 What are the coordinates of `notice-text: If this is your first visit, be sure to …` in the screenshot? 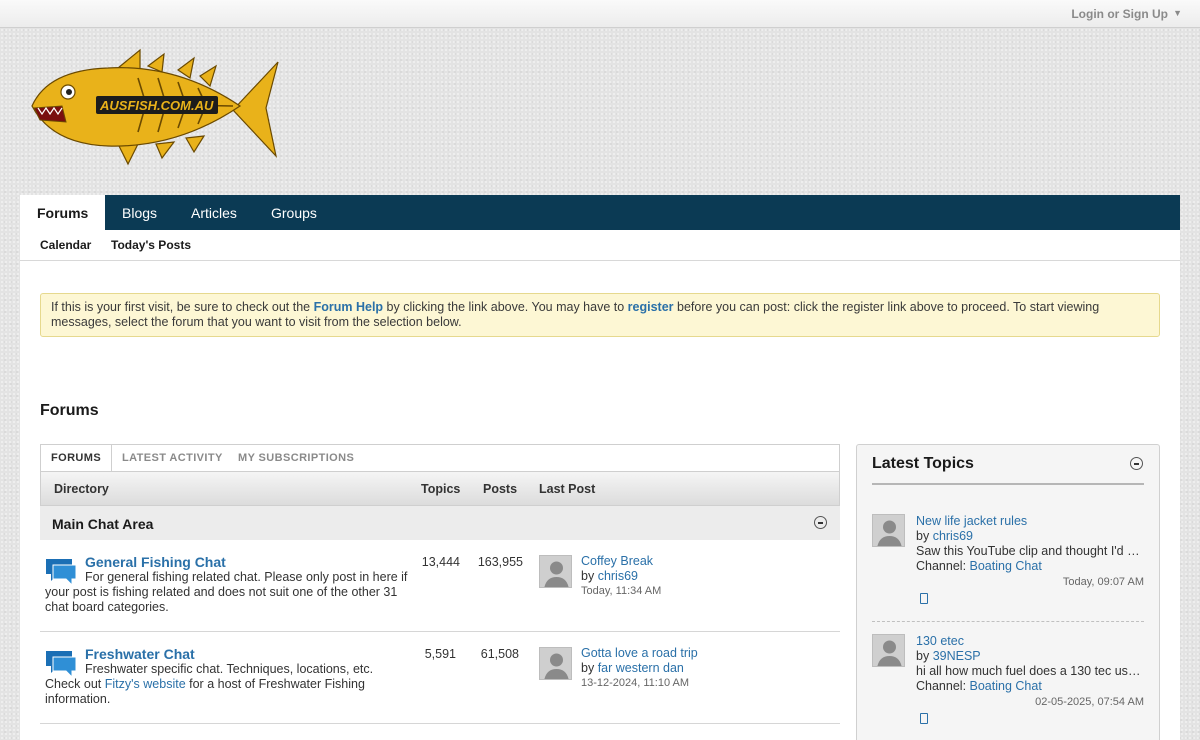 It's located at (182, 307).